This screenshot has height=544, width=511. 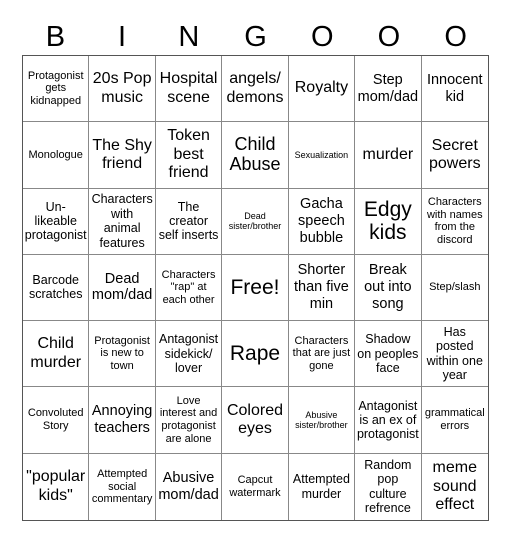 What do you see at coordinates (255, 155) in the screenshot?
I see `bingo-cell: Child Abuse` at bounding box center [255, 155].